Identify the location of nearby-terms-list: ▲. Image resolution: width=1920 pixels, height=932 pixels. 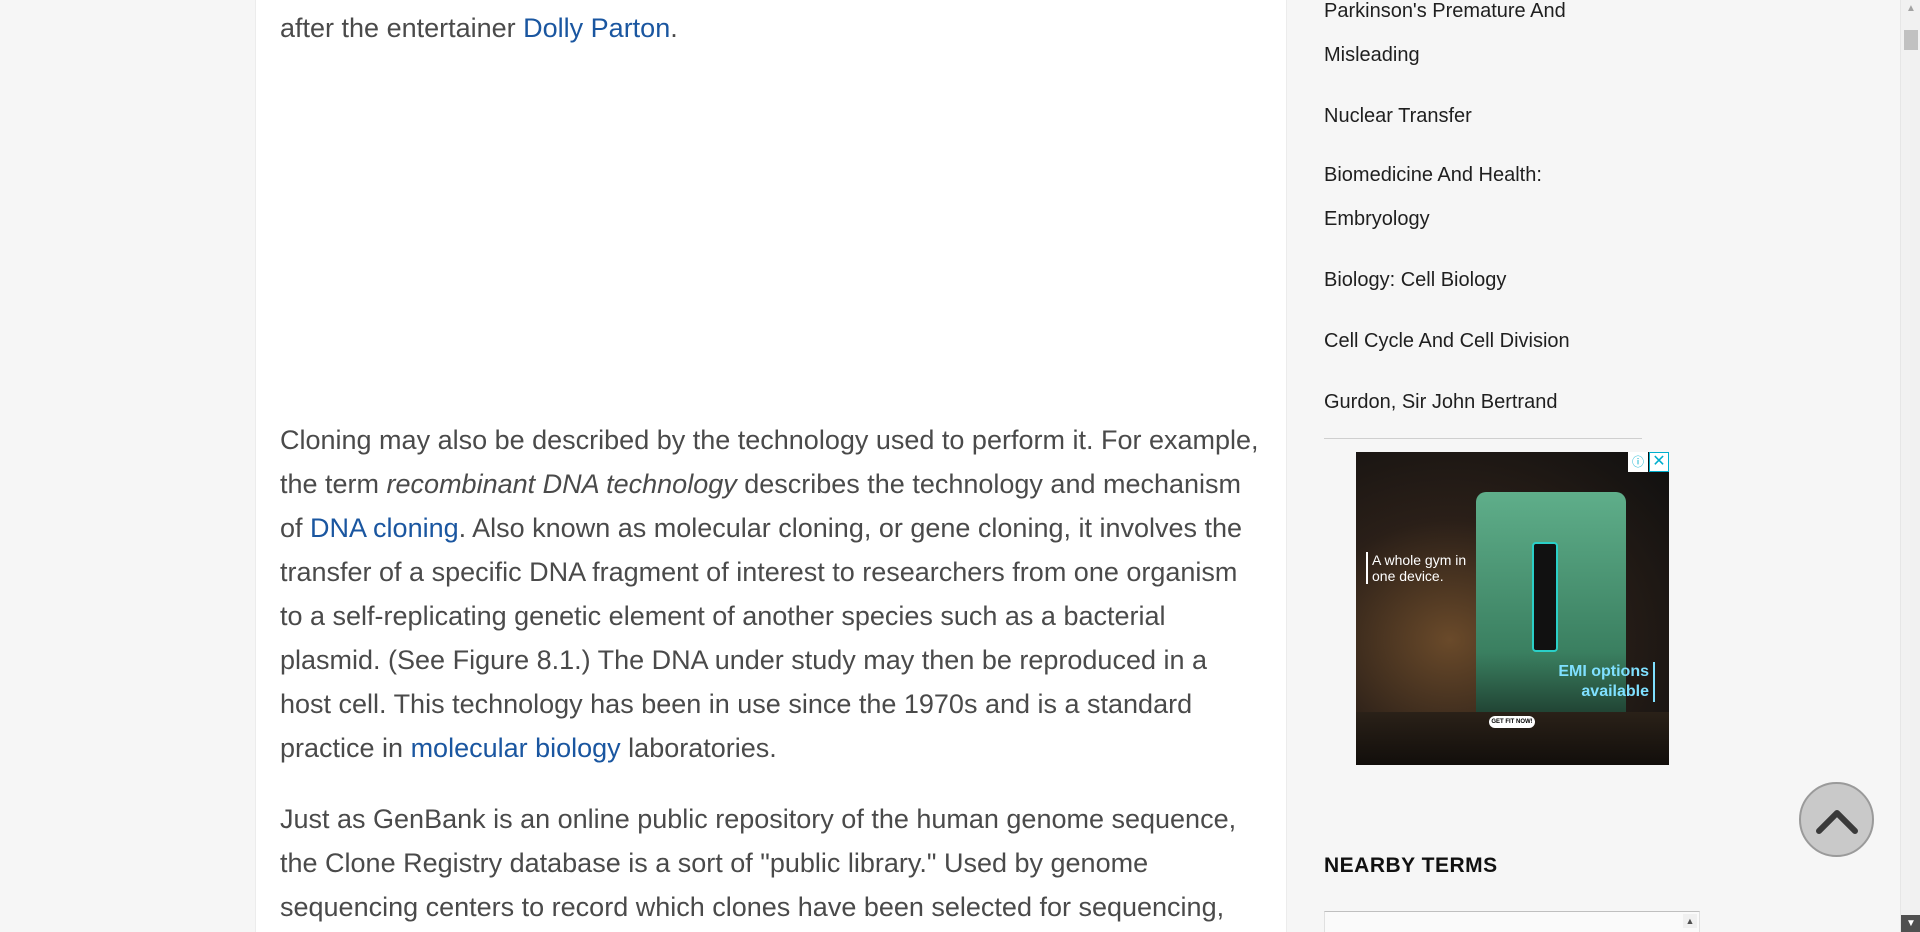
(1512, 921).